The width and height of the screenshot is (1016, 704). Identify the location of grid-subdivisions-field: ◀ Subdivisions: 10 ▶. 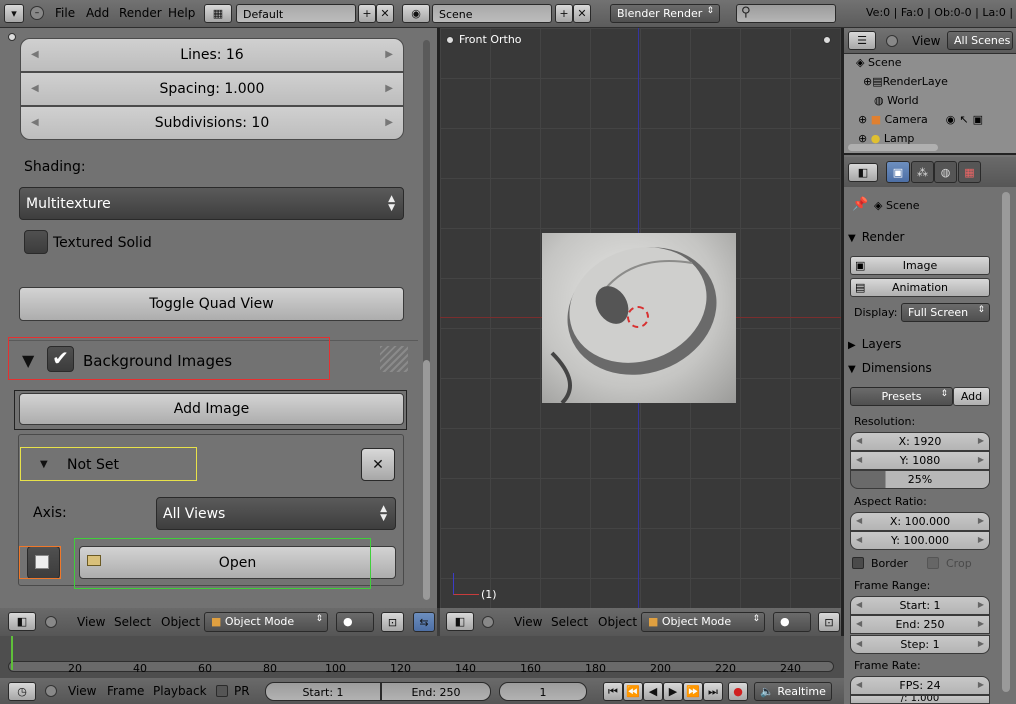
(212, 123).